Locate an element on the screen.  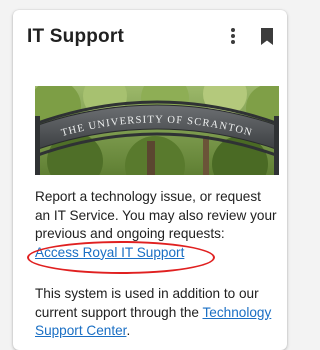
card-header: IT Support is located at coordinates (150, 35).